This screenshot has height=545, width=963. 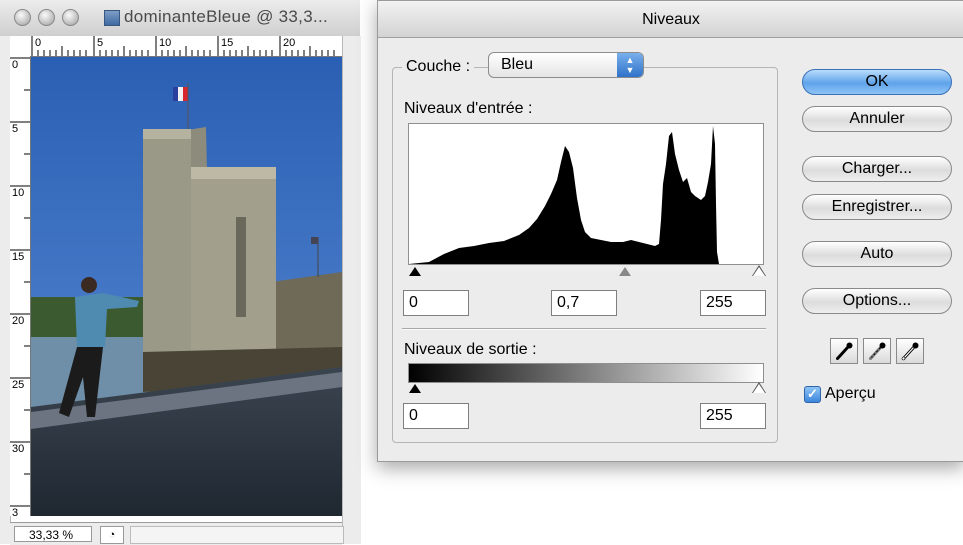 I want to click on white-eyedropper-button, so click(x=910, y=351).